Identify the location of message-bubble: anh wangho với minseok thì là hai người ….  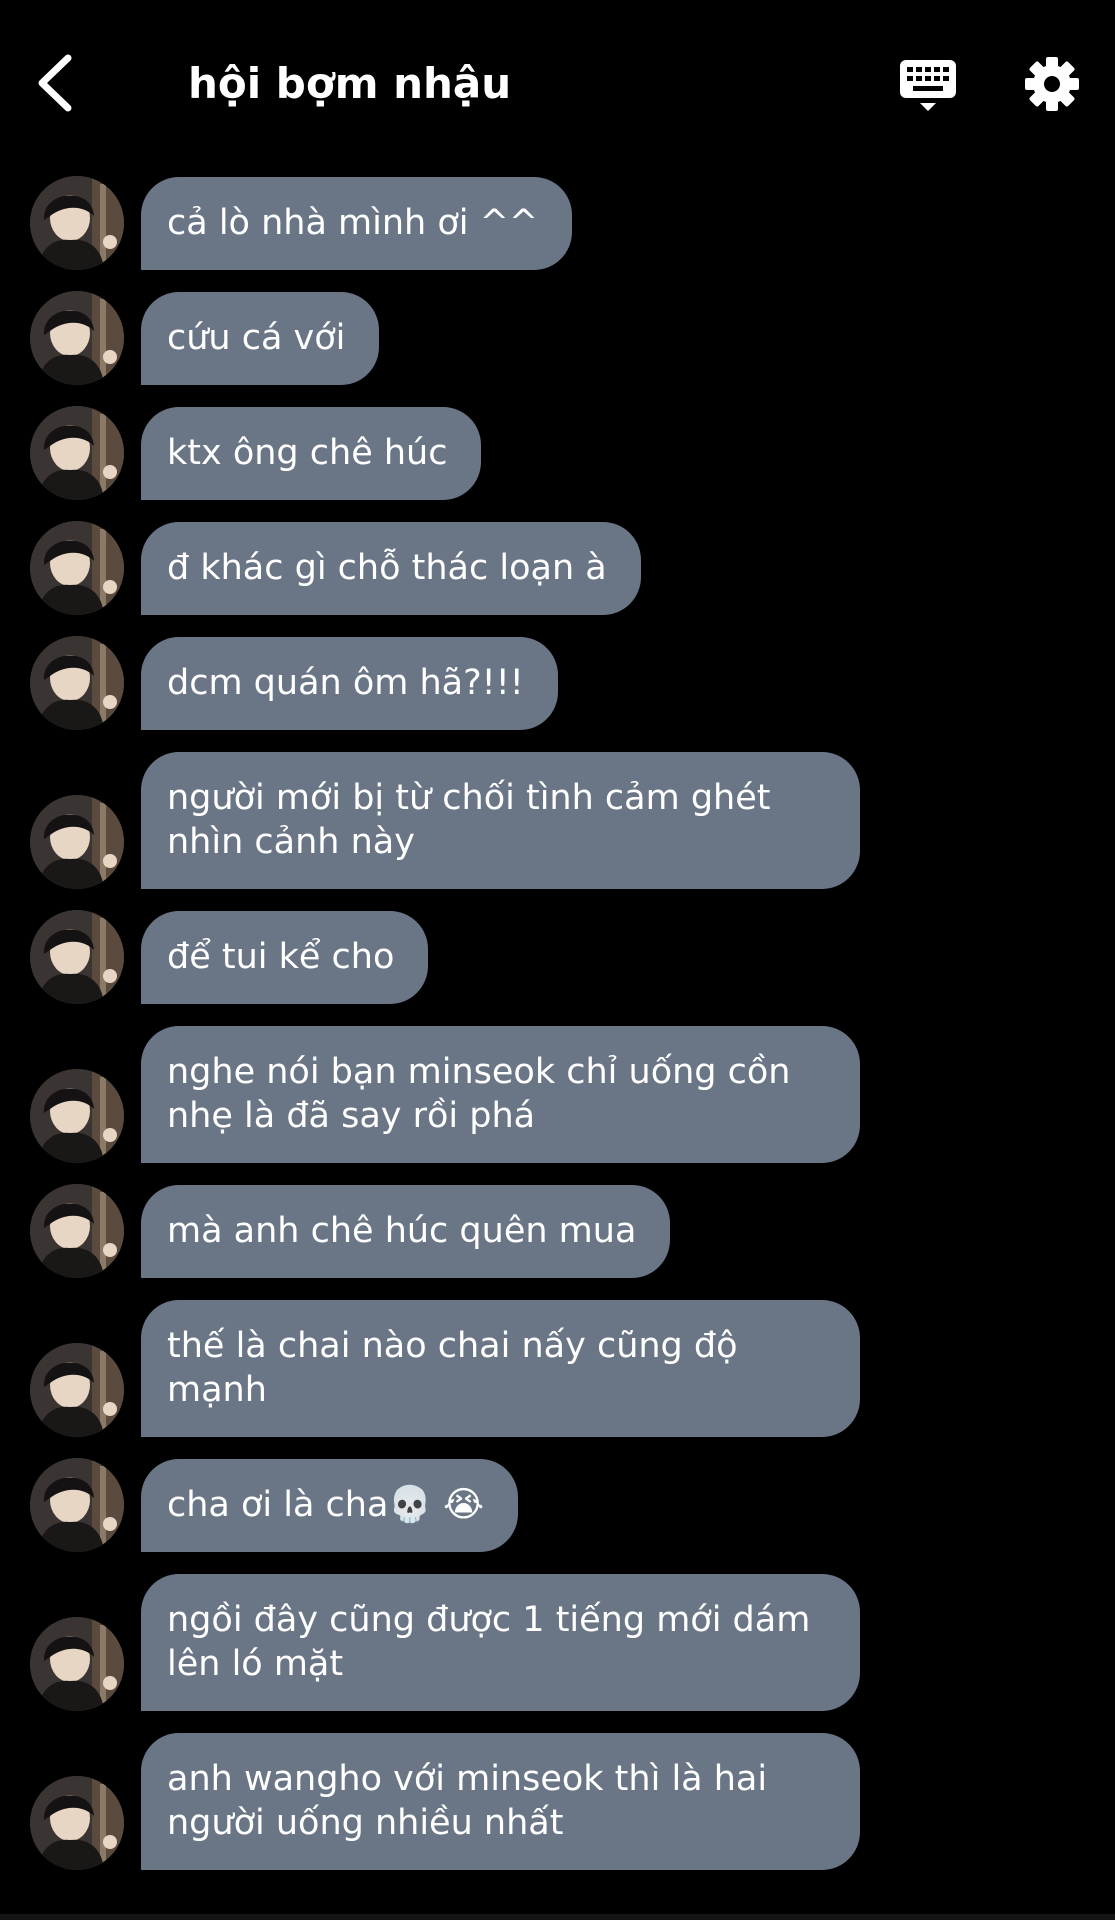
(500, 1801).